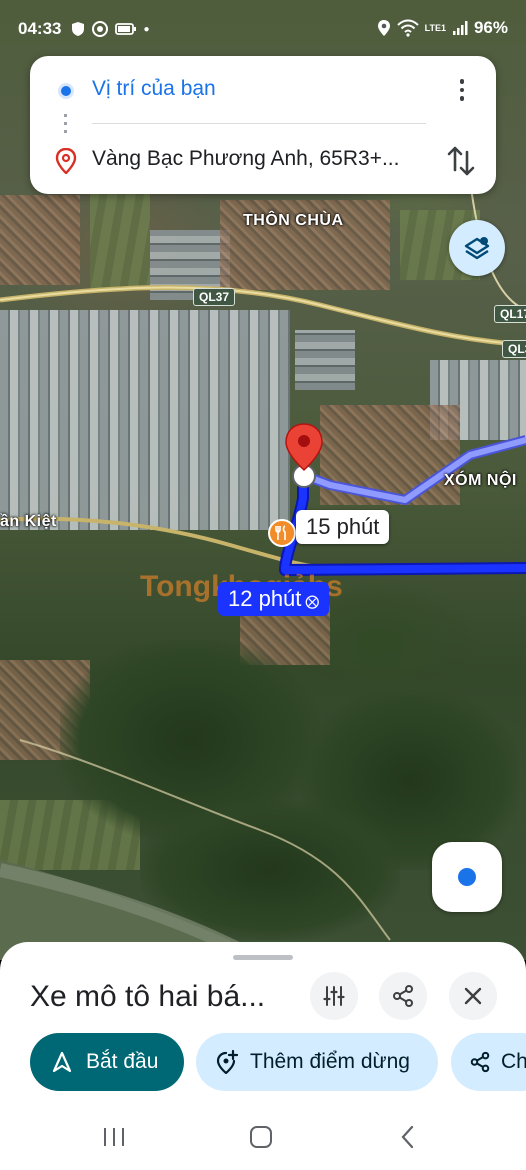  What do you see at coordinates (462, 90) in the screenshot?
I see `more-vert-icon` at bounding box center [462, 90].